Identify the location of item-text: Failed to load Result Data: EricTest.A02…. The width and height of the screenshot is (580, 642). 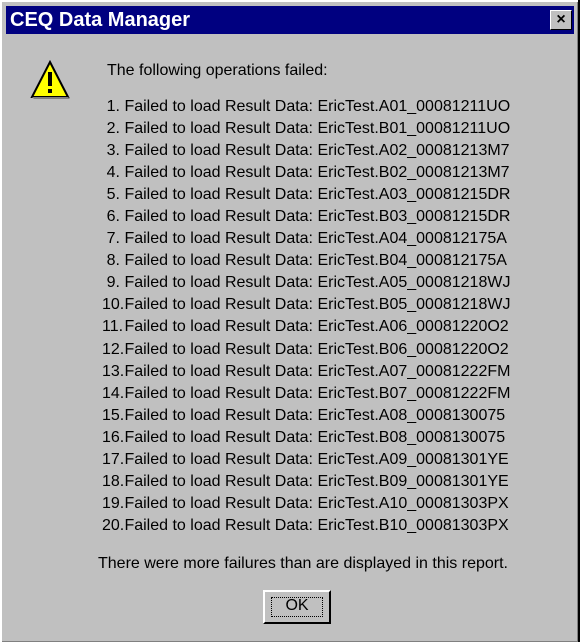
(317, 151).